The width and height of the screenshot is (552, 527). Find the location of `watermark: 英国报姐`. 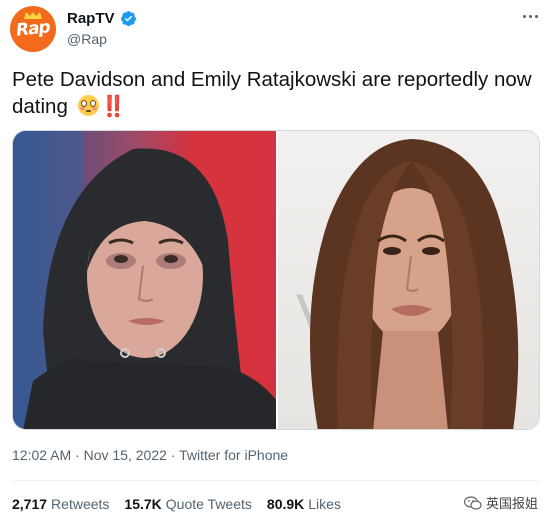

watermark: 英国报姐 is located at coordinates (500, 502).